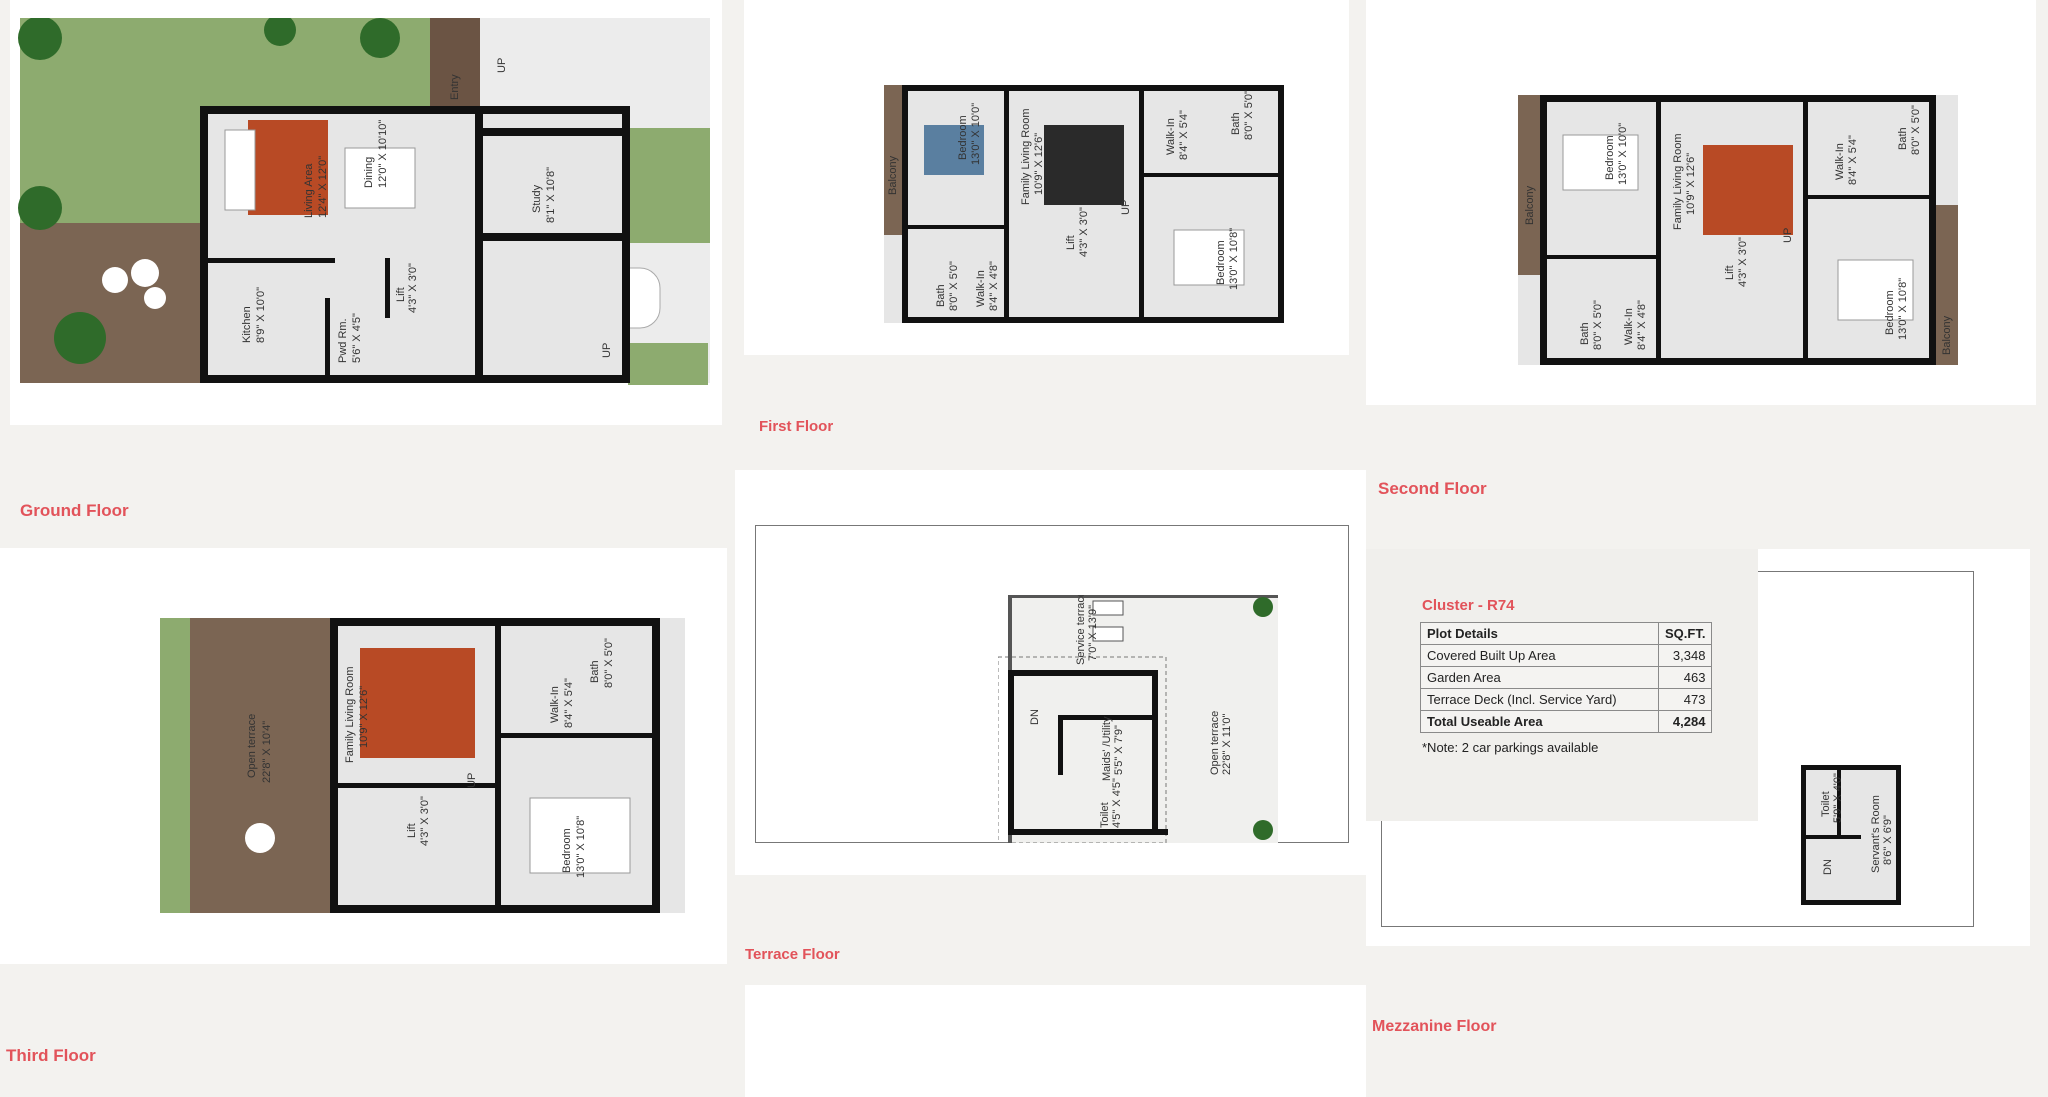 The width and height of the screenshot is (2048, 1097). What do you see at coordinates (51, 1055) in the screenshot?
I see `third-floor-caption: Third Floor` at bounding box center [51, 1055].